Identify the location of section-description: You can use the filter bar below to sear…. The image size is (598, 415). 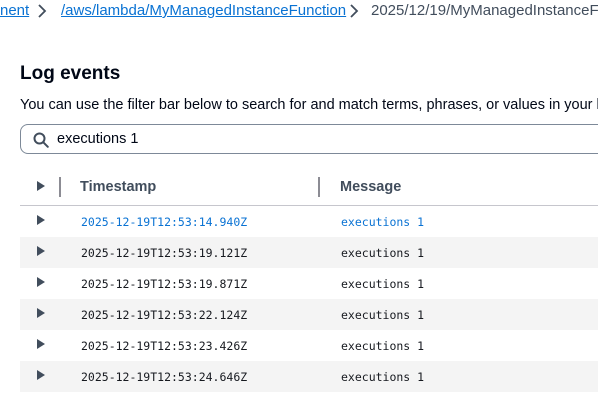
(309, 105).